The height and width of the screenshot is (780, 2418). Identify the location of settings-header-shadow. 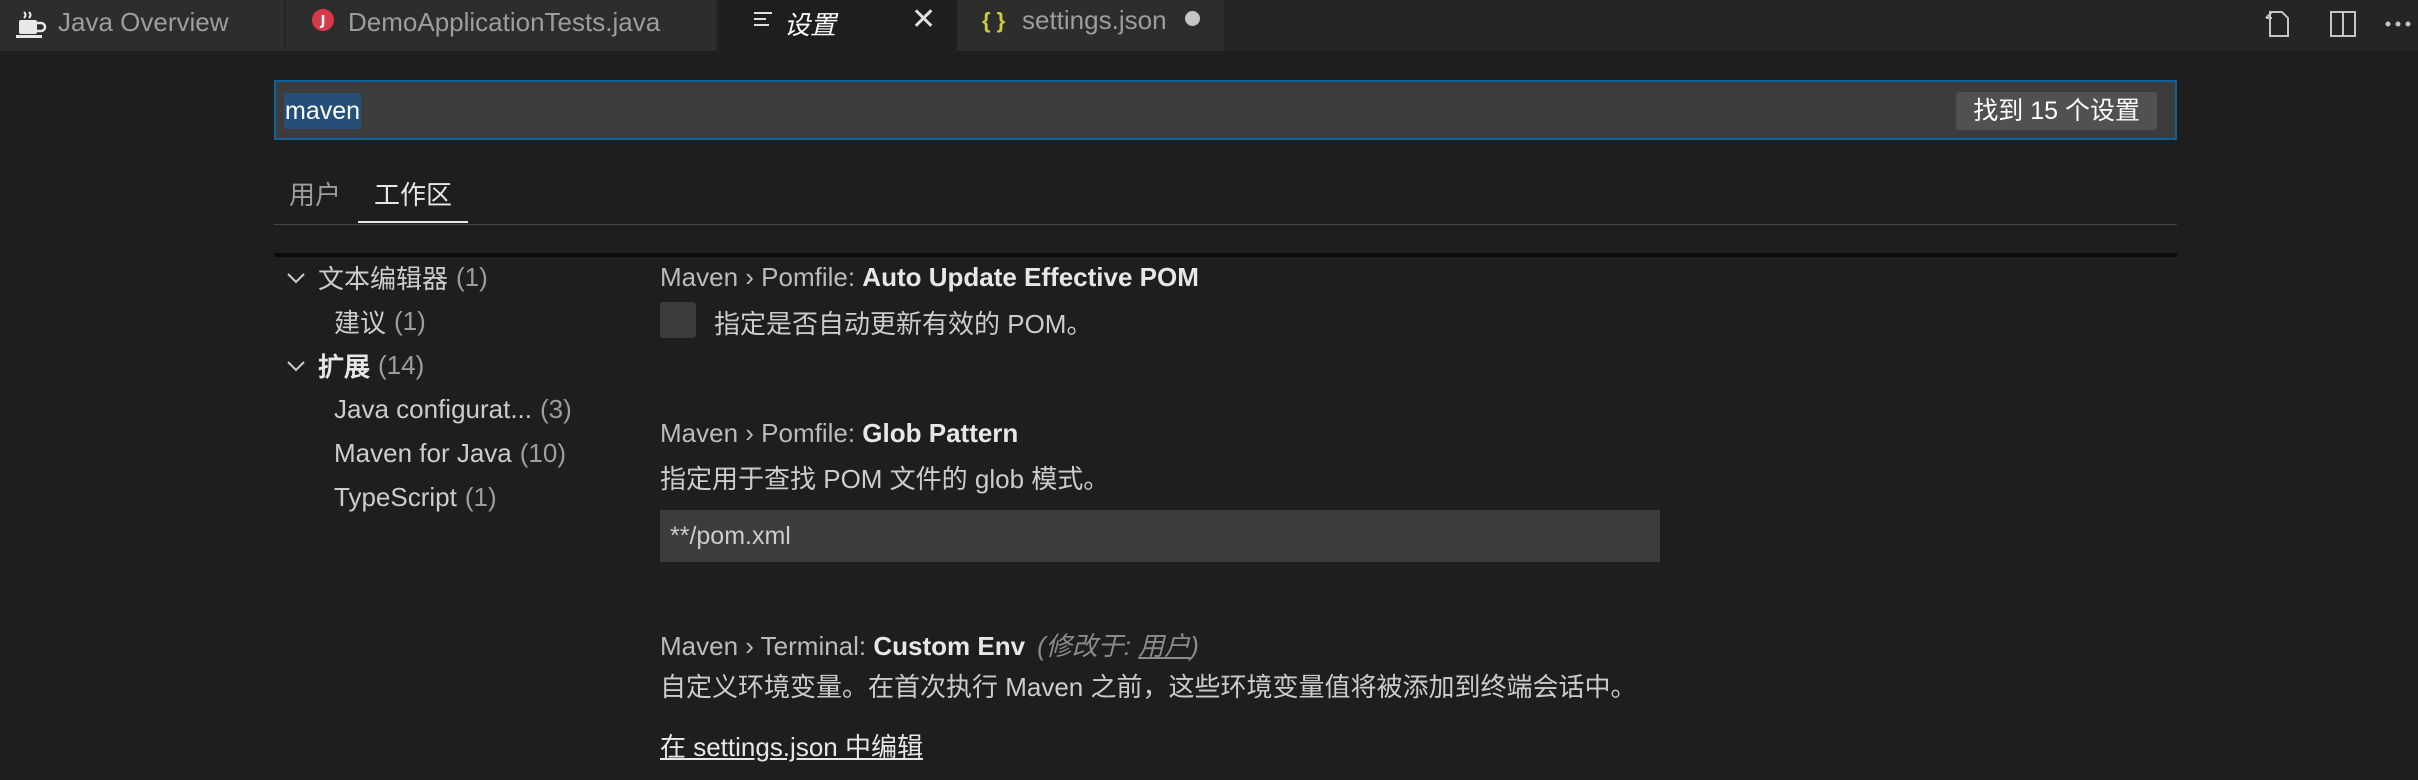
(1225, 255).